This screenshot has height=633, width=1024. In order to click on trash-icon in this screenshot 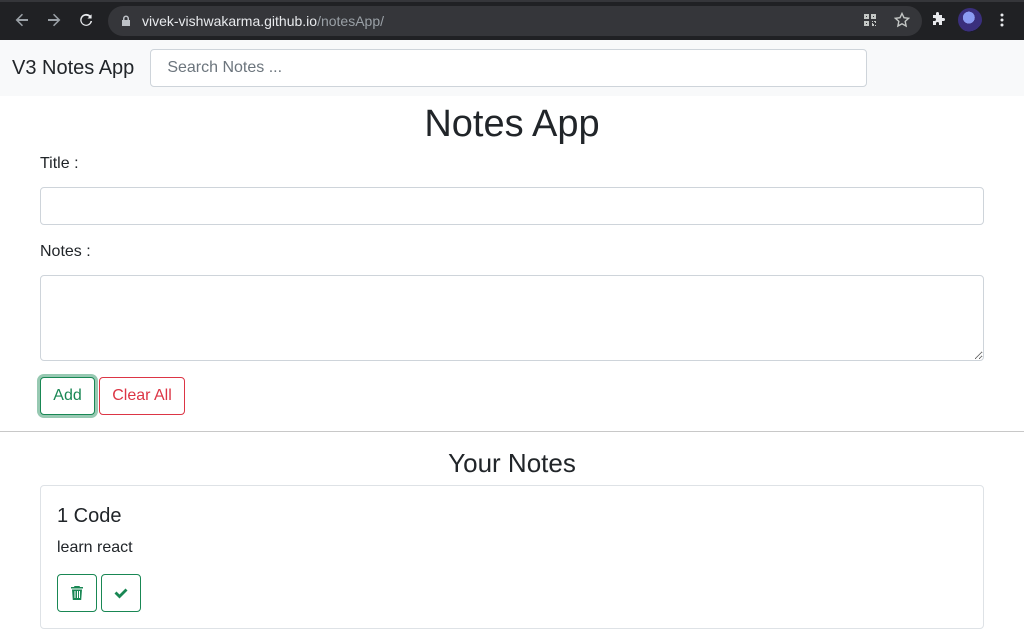, I will do `click(77, 593)`.